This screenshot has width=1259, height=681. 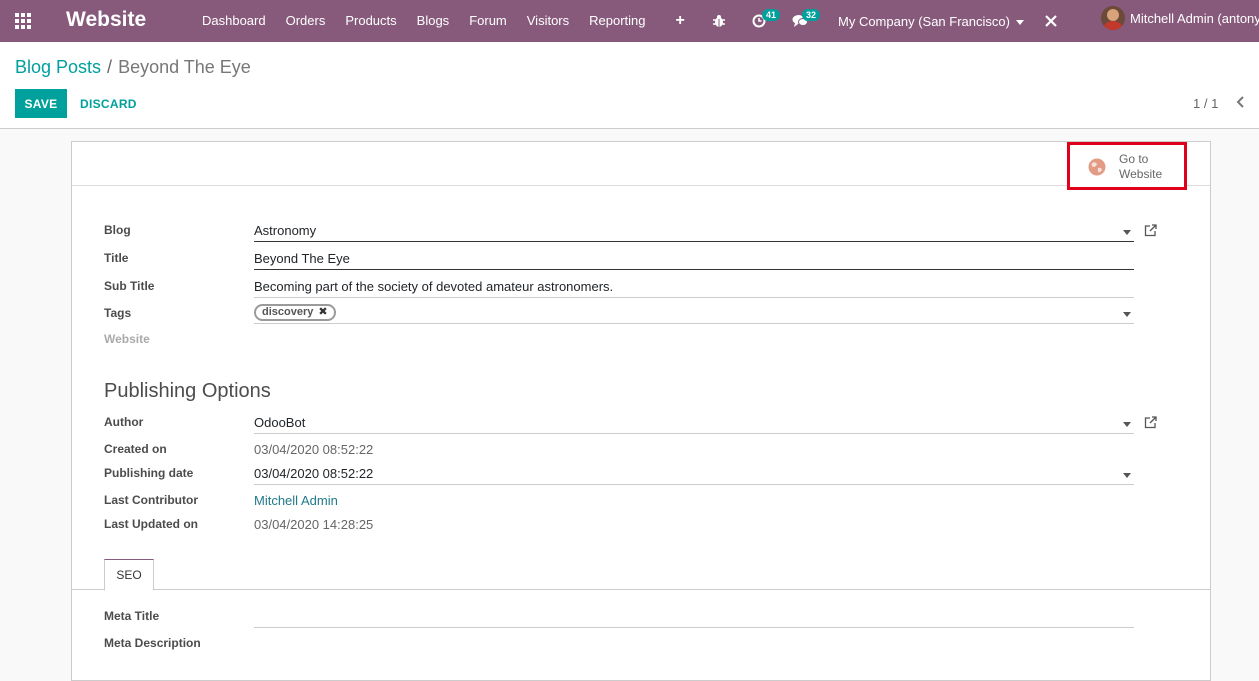 I want to click on publishing-date-value: 03/04/2020 08:52:22, so click(x=314, y=473).